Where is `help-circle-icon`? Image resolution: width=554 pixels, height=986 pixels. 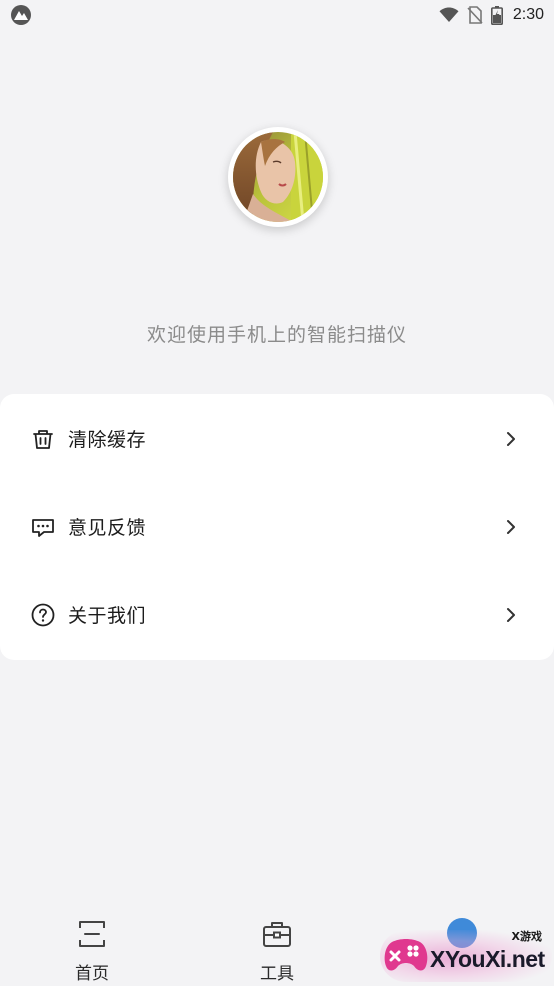
help-circle-icon is located at coordinates (43, 615).